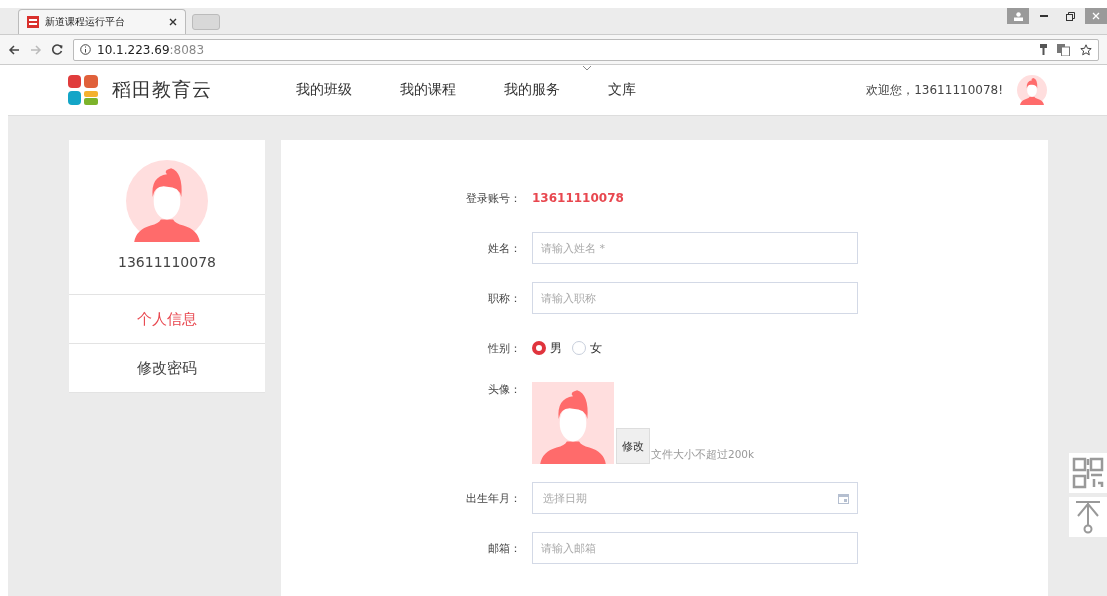  I want to click on back-to-top-button, so click(1088, 517).